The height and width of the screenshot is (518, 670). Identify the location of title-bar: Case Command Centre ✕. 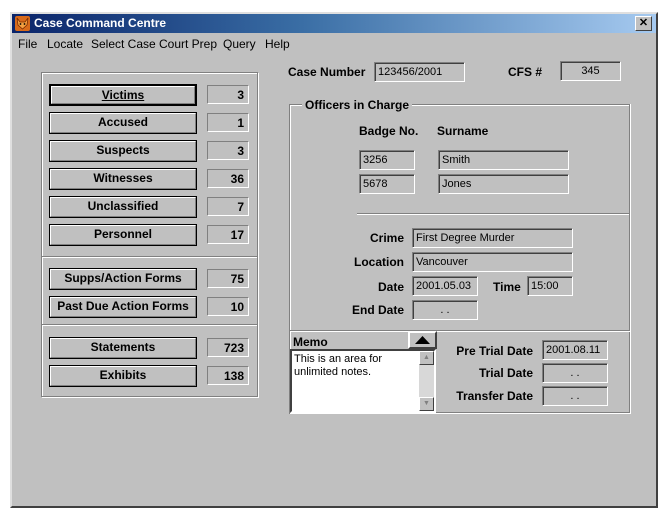
(334, 23).